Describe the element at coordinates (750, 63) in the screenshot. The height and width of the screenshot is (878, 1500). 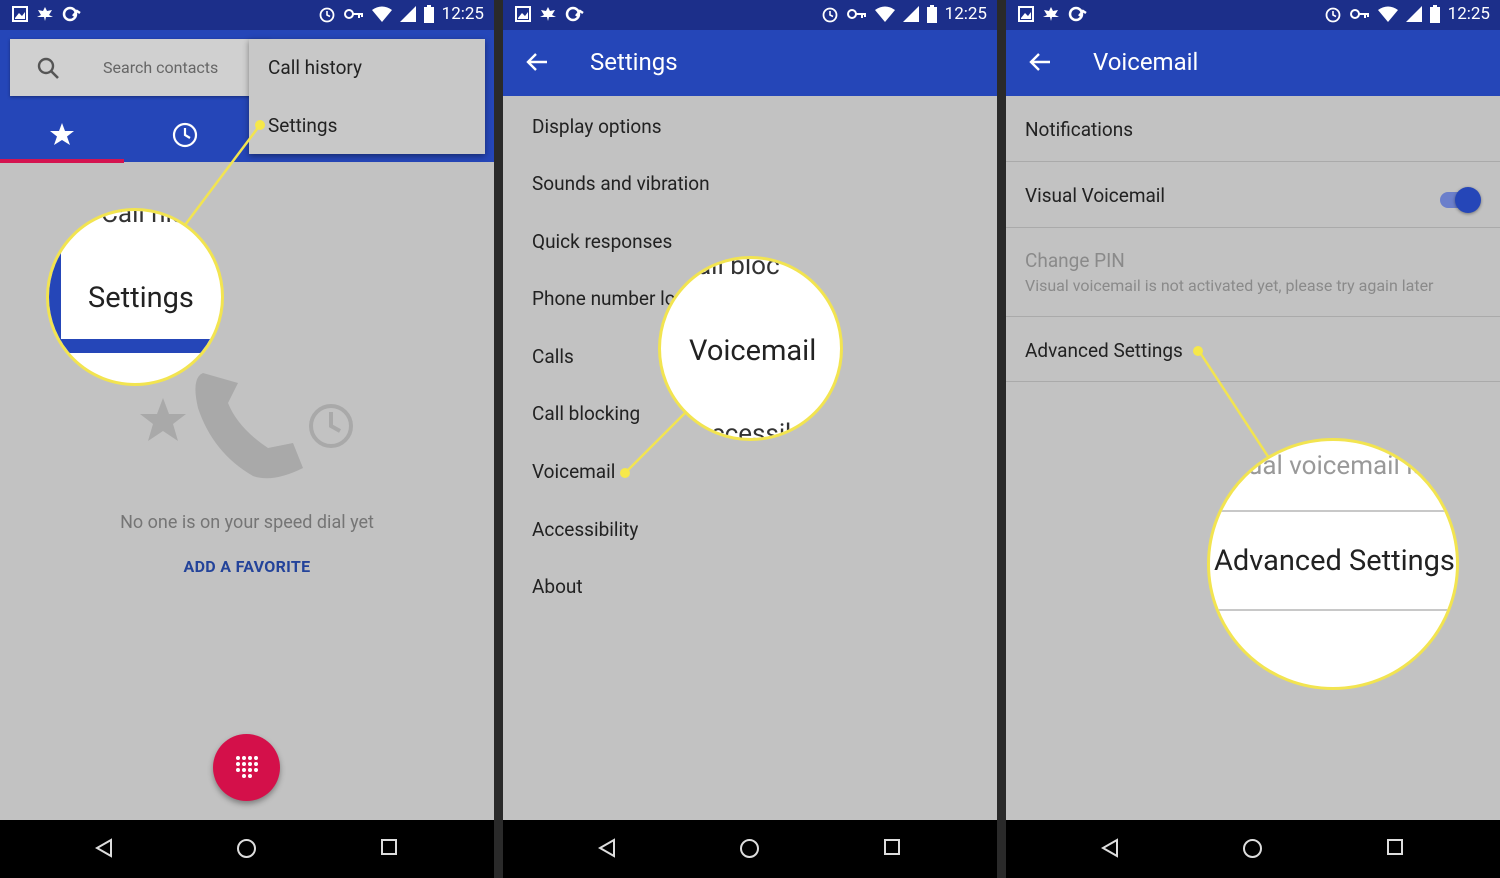
I see `app-bar: Settings` at that location.